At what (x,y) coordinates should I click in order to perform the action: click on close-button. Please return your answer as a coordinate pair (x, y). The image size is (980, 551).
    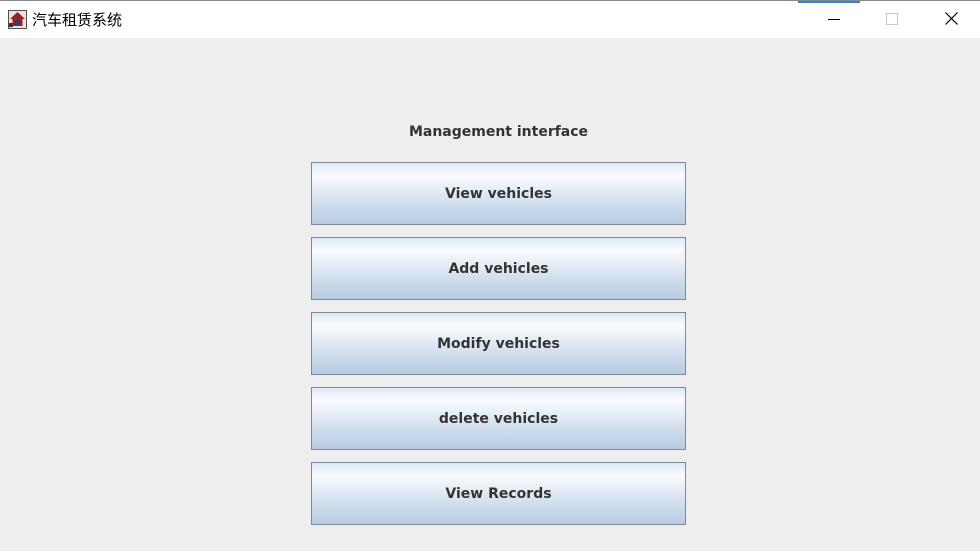
    Looking at the image, I should click on (951, 19).